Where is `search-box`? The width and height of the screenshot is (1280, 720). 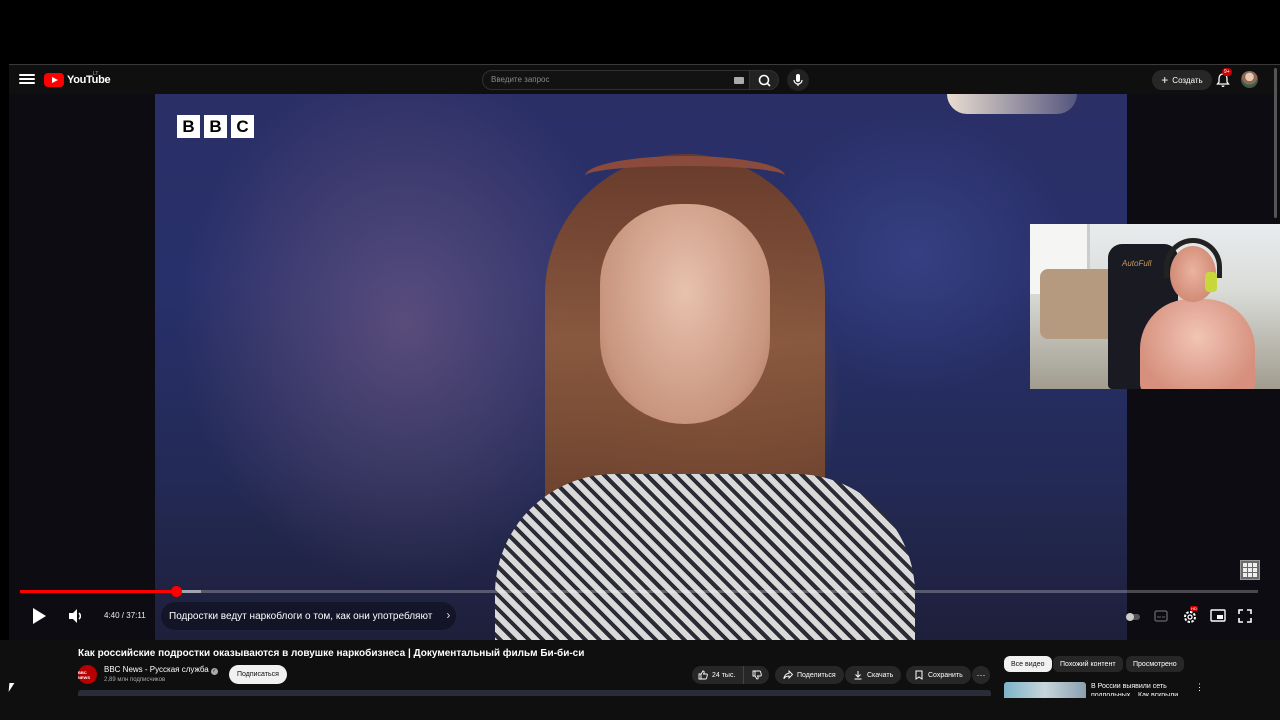
search-box is located at coordinates (623, 80).